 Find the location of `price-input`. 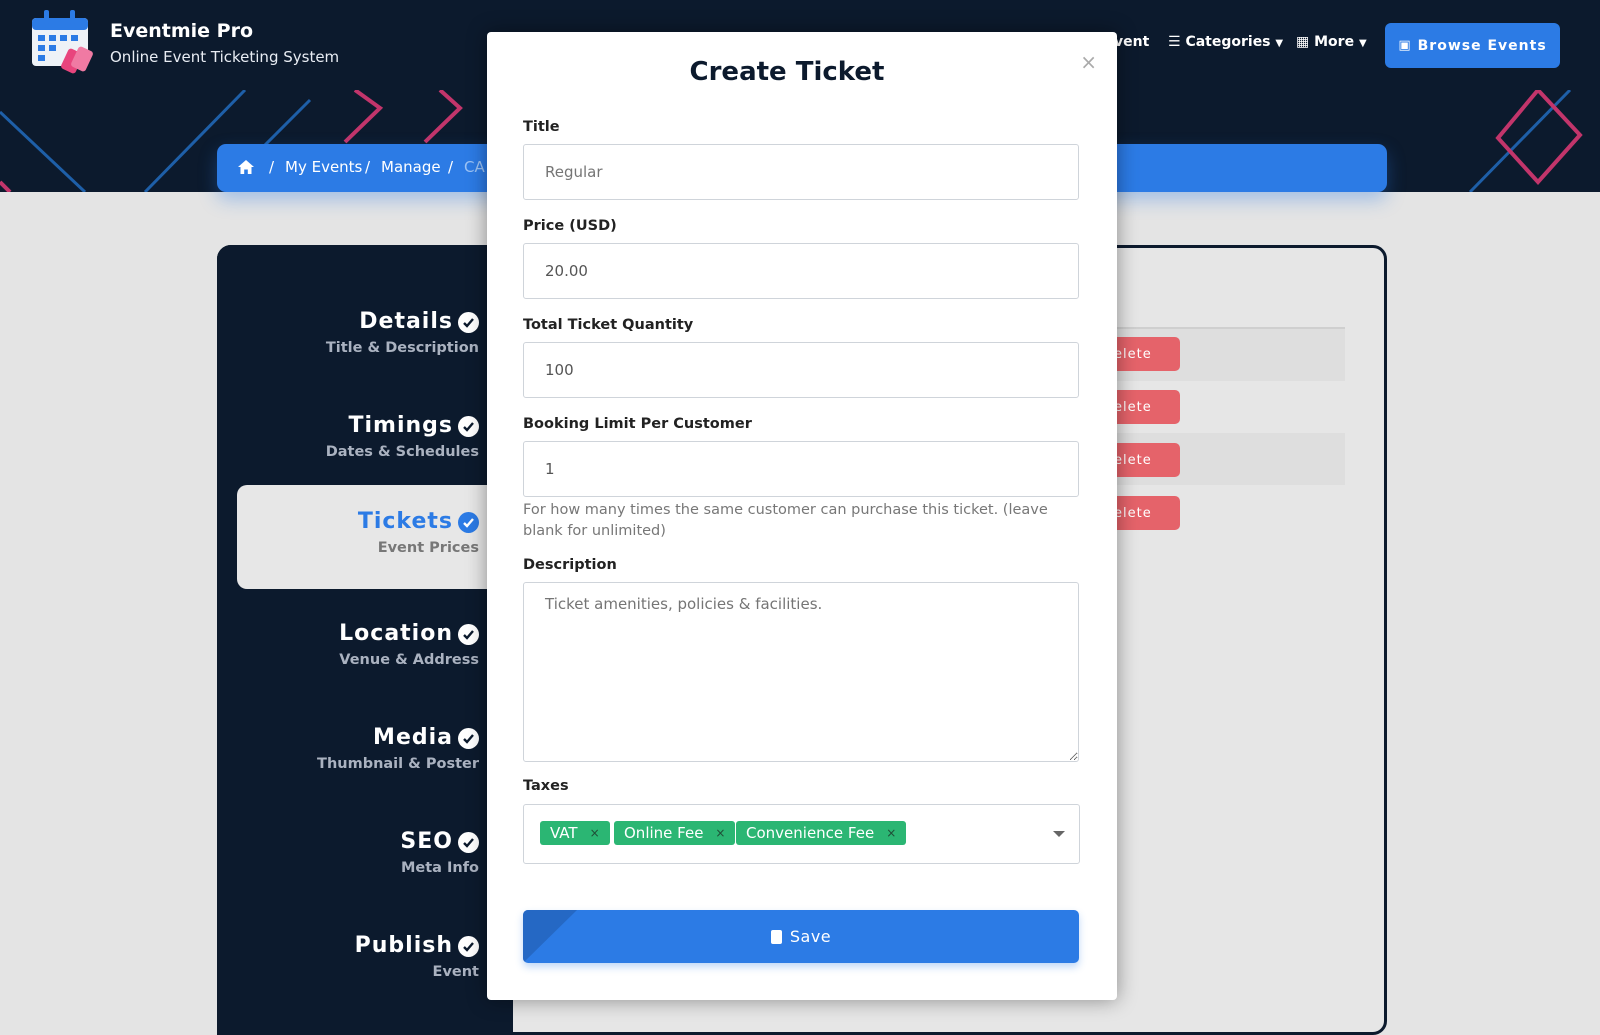

price-input is located at coordinates (801, 271).